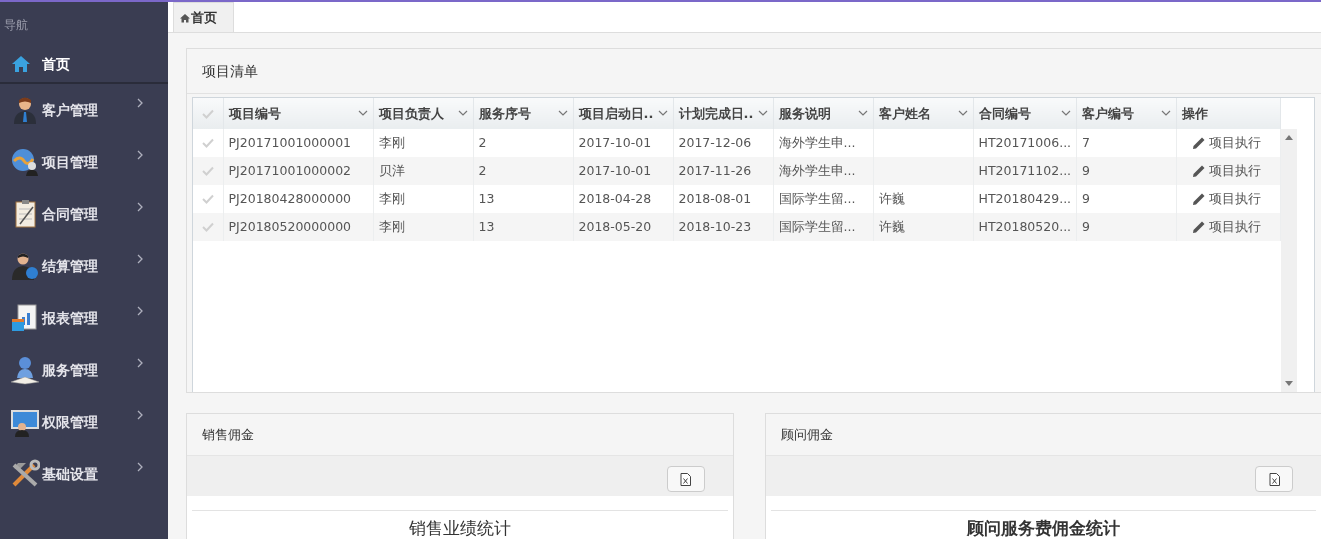 This screenshot has width=1321, height=539. I want to click on table-cell: PJ20171001000001, so click(290, 142).